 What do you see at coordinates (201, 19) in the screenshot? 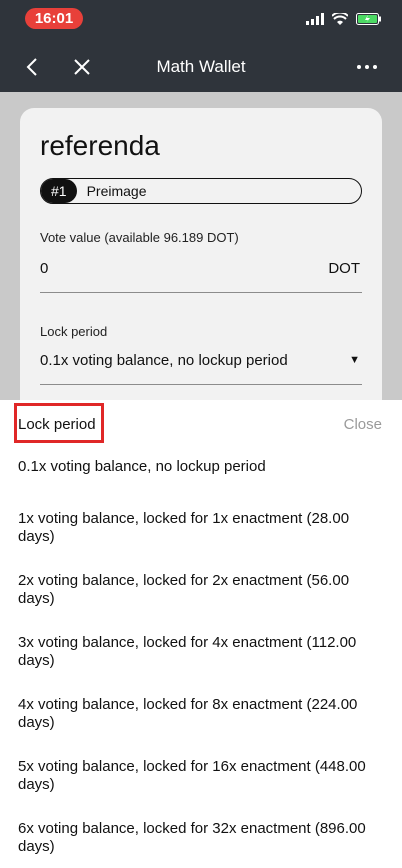
I see `status-bar: 16:01` at bounding box center [201, 19].